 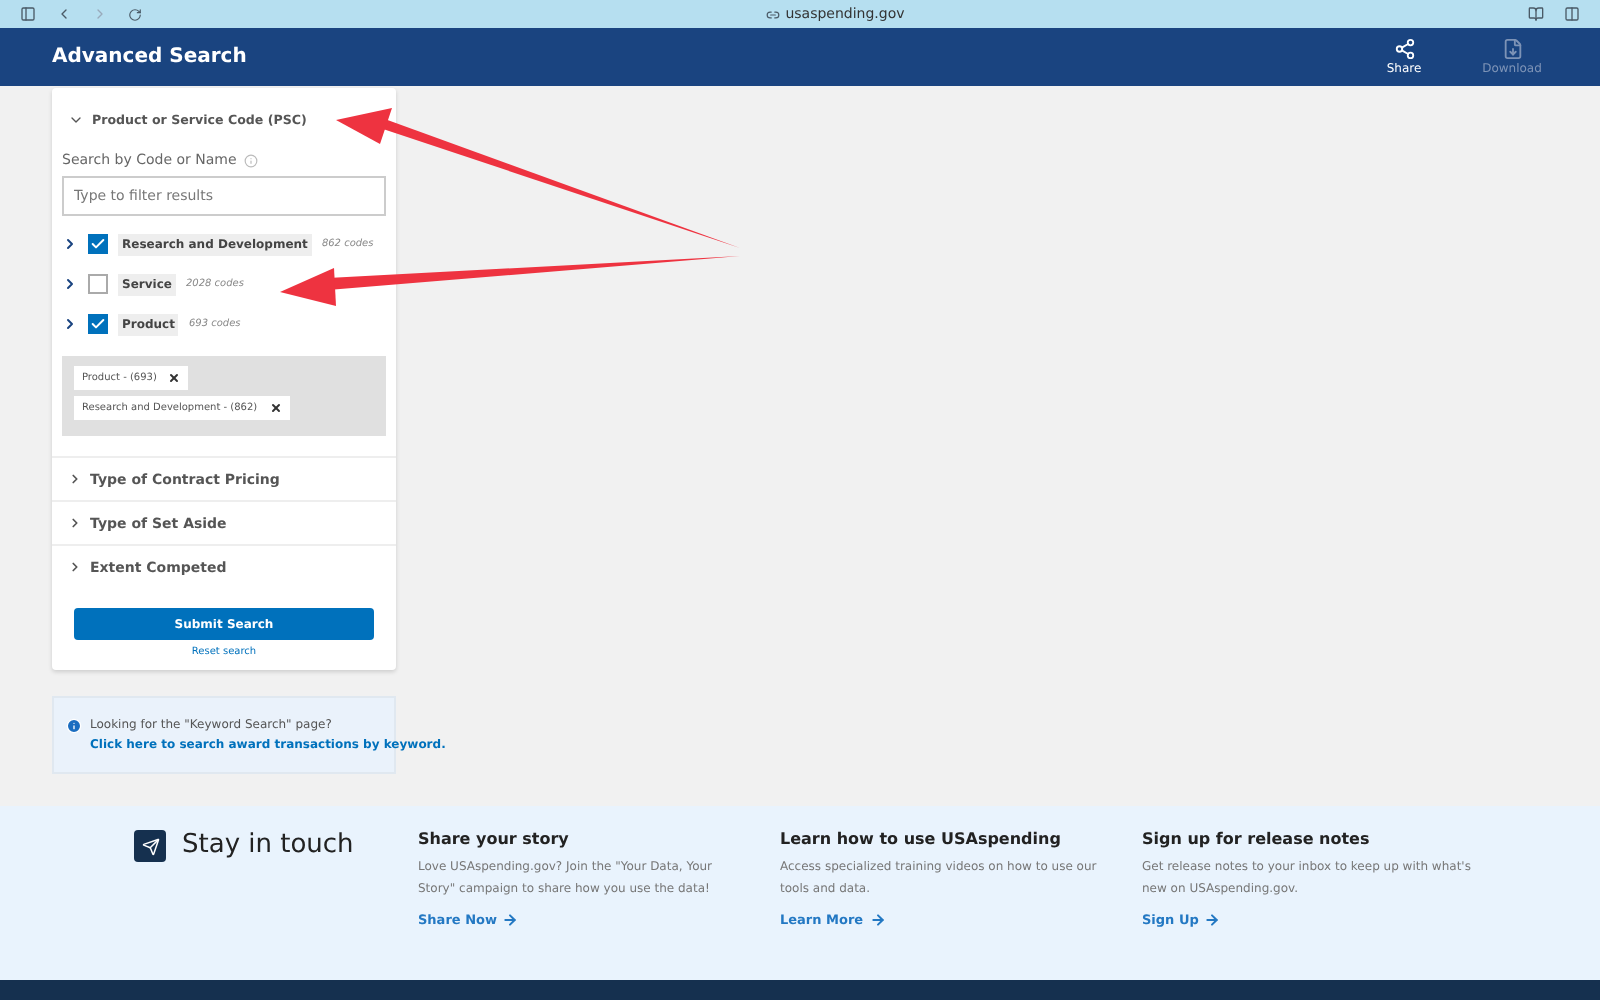 I want to click on column-heading: Share your story, so click(x=494, y=839).